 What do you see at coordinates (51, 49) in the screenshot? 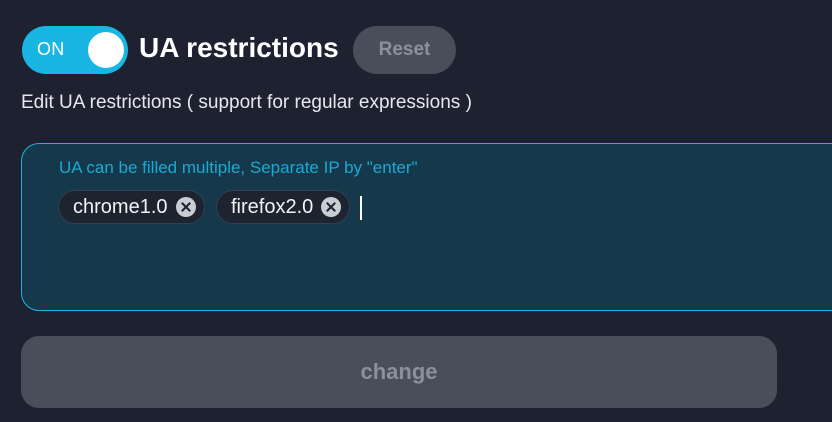
I see `toggle-label: ON` at bounding box center [51, 49].